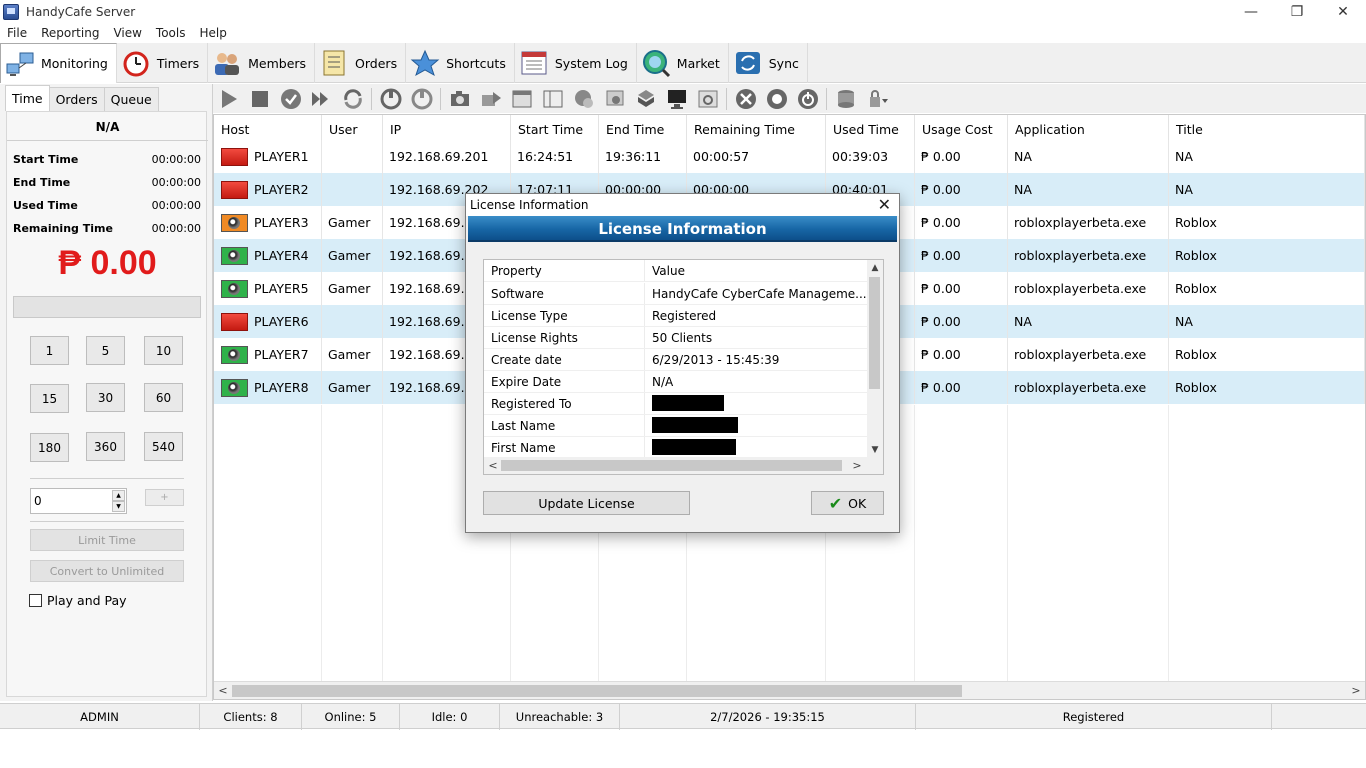 This screenshot has height=768, width=1366. What do you see at coordinates (290, 98) in the screenshot?
I see `check-icon` at bounding box center [290, 98].